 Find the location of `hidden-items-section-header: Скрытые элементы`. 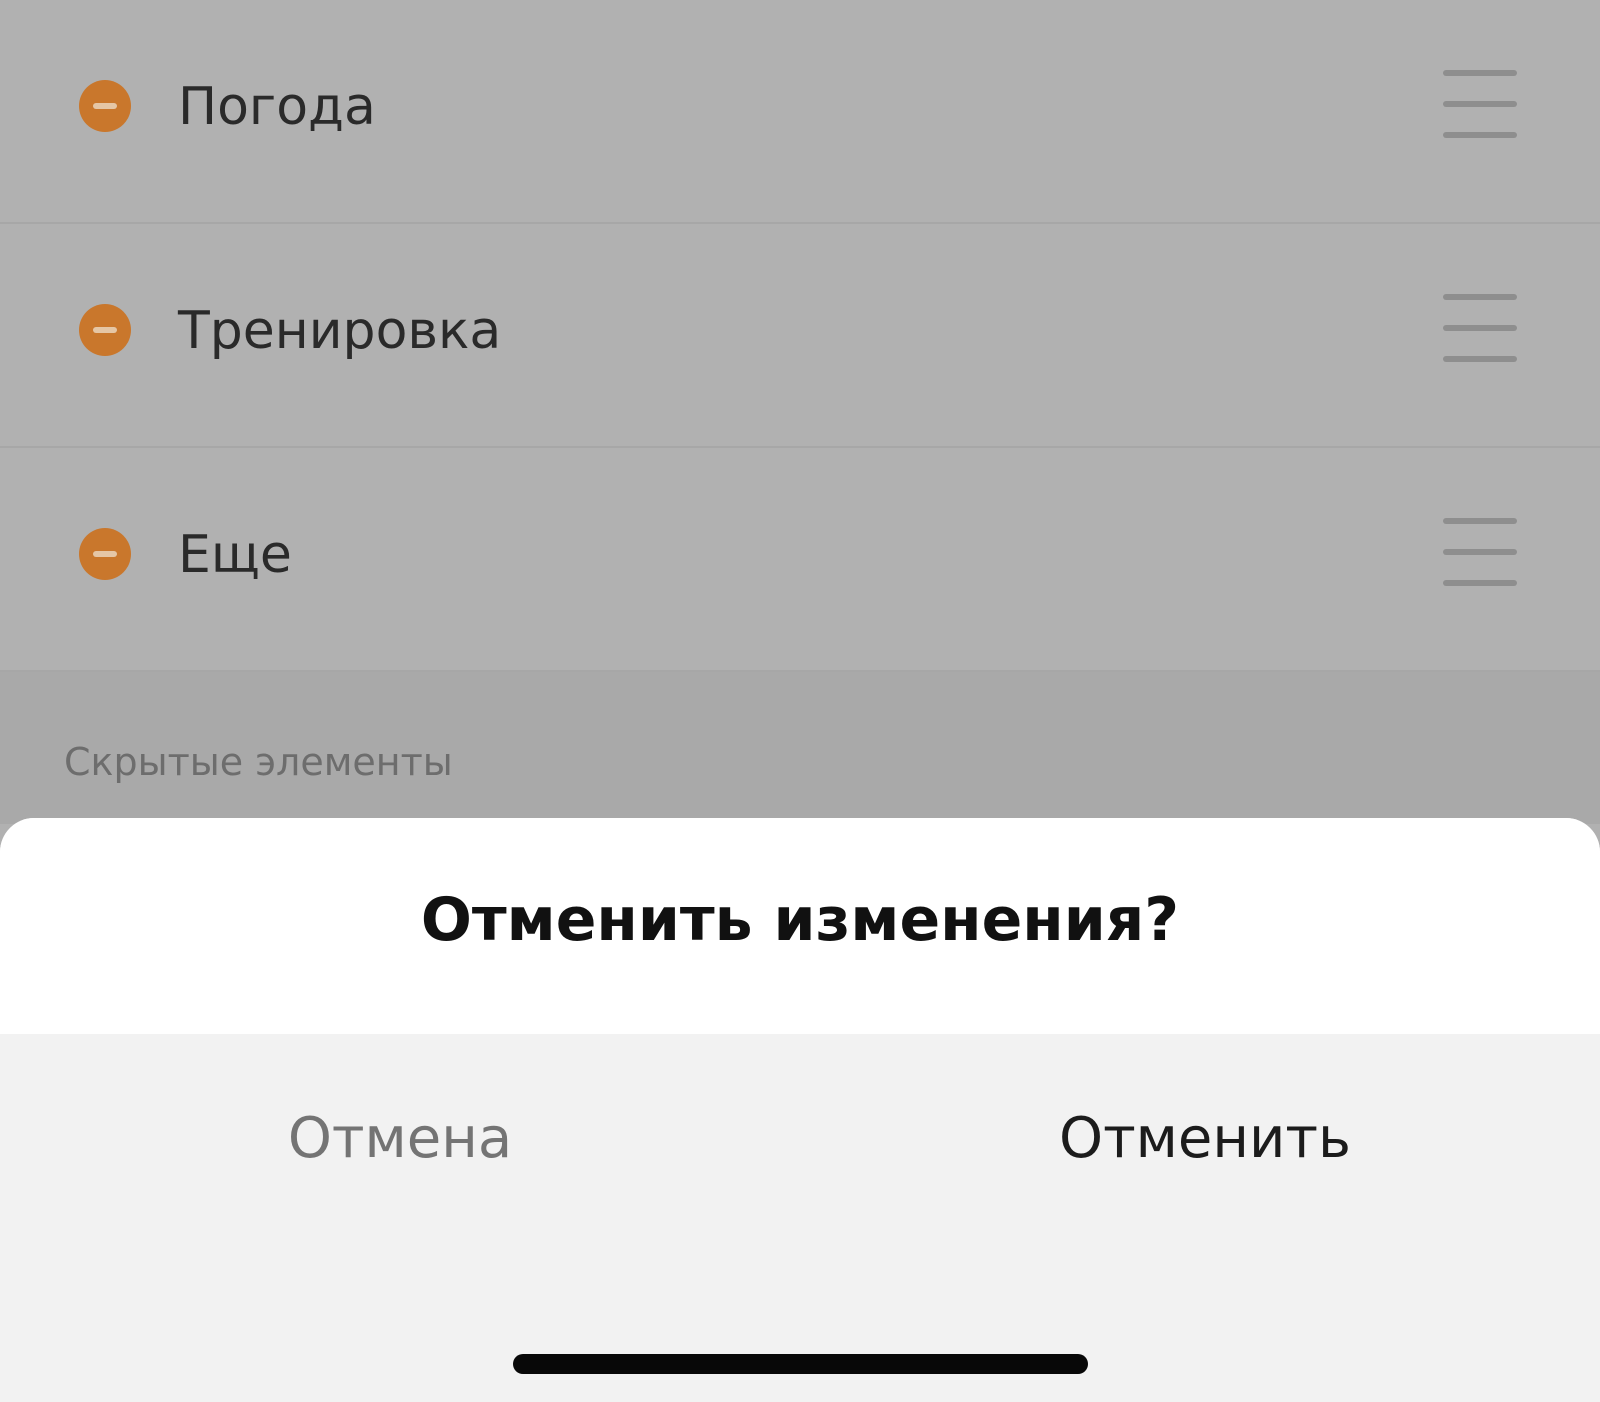

hidden-items-section-header: Скрытые элементы is located at coordinates (800, 748).